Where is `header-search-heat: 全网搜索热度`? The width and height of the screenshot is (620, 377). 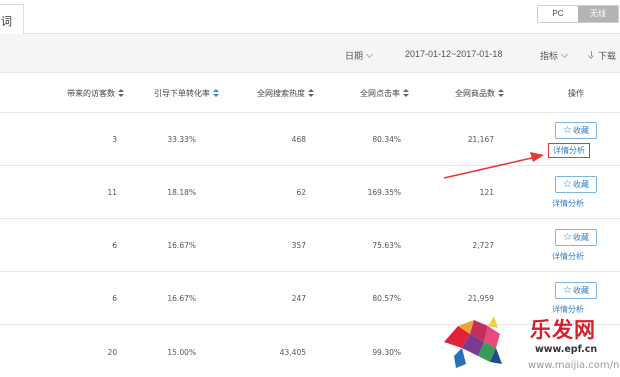 header-search-heat: 全网搜索热度 is located at coordinates (285, 93).